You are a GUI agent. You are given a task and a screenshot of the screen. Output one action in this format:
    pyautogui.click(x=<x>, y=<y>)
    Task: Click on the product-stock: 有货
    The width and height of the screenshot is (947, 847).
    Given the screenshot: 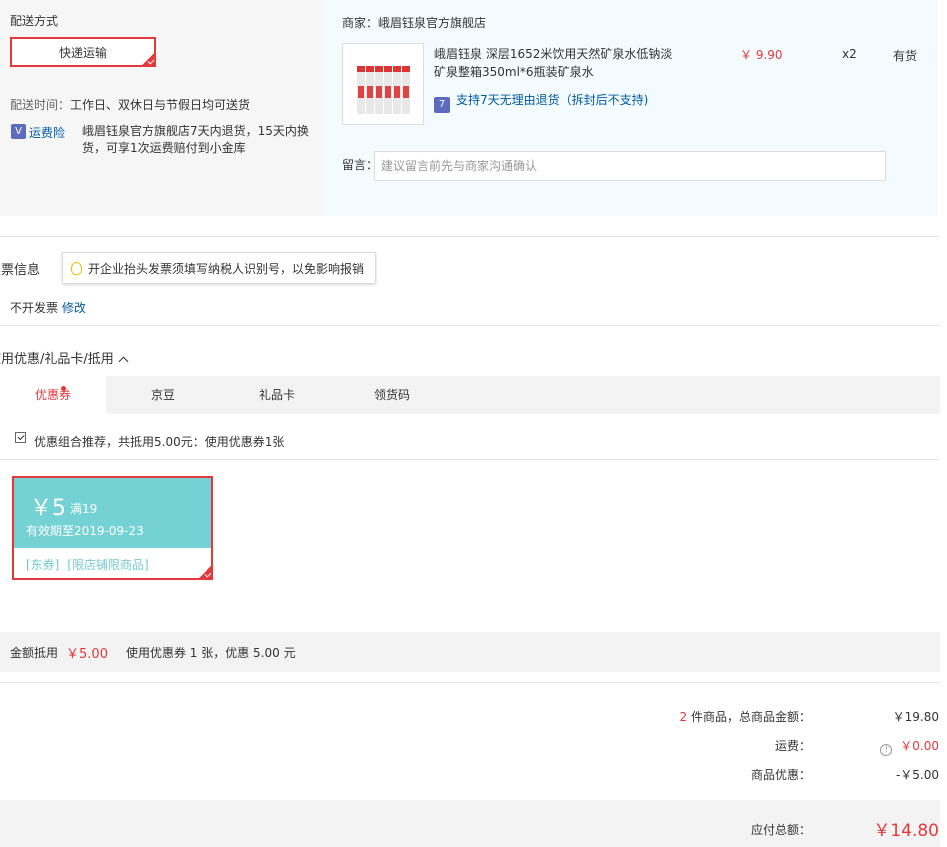 What is the action you would take?
    pyautogui.click(x=905, y=56)
    